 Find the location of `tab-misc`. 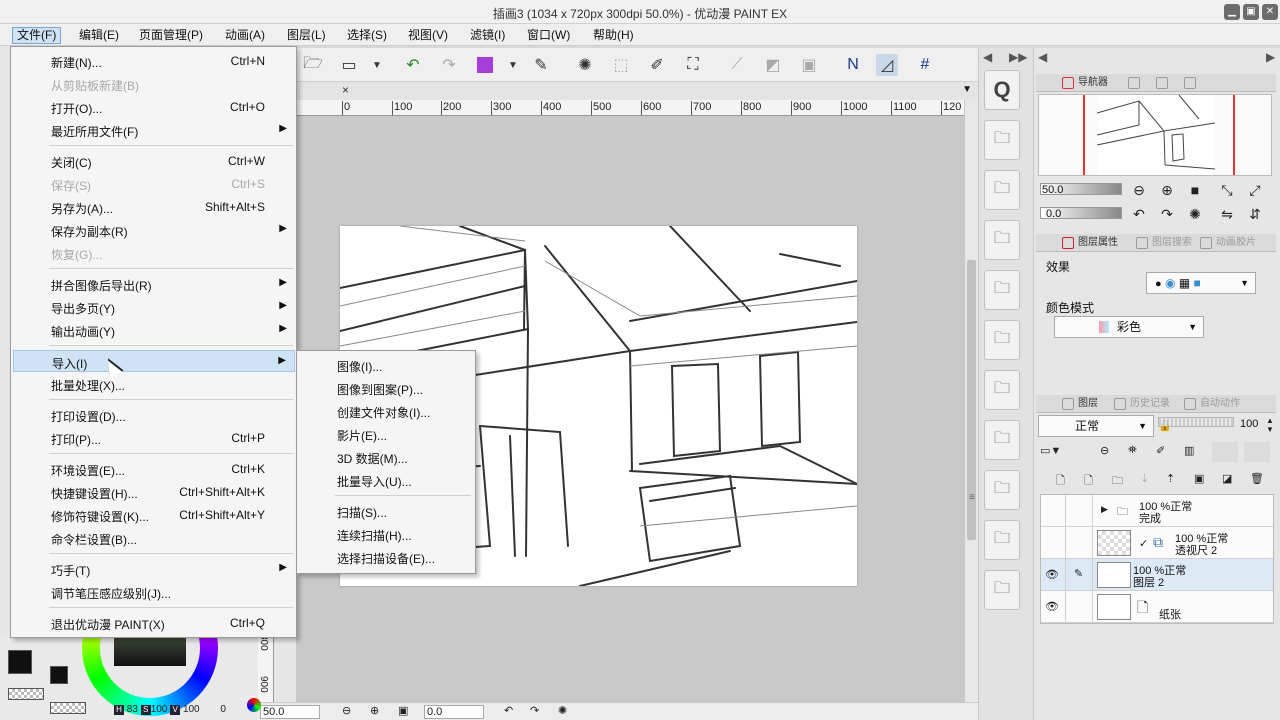

tab-misc is located at coordinates (1191, 83).